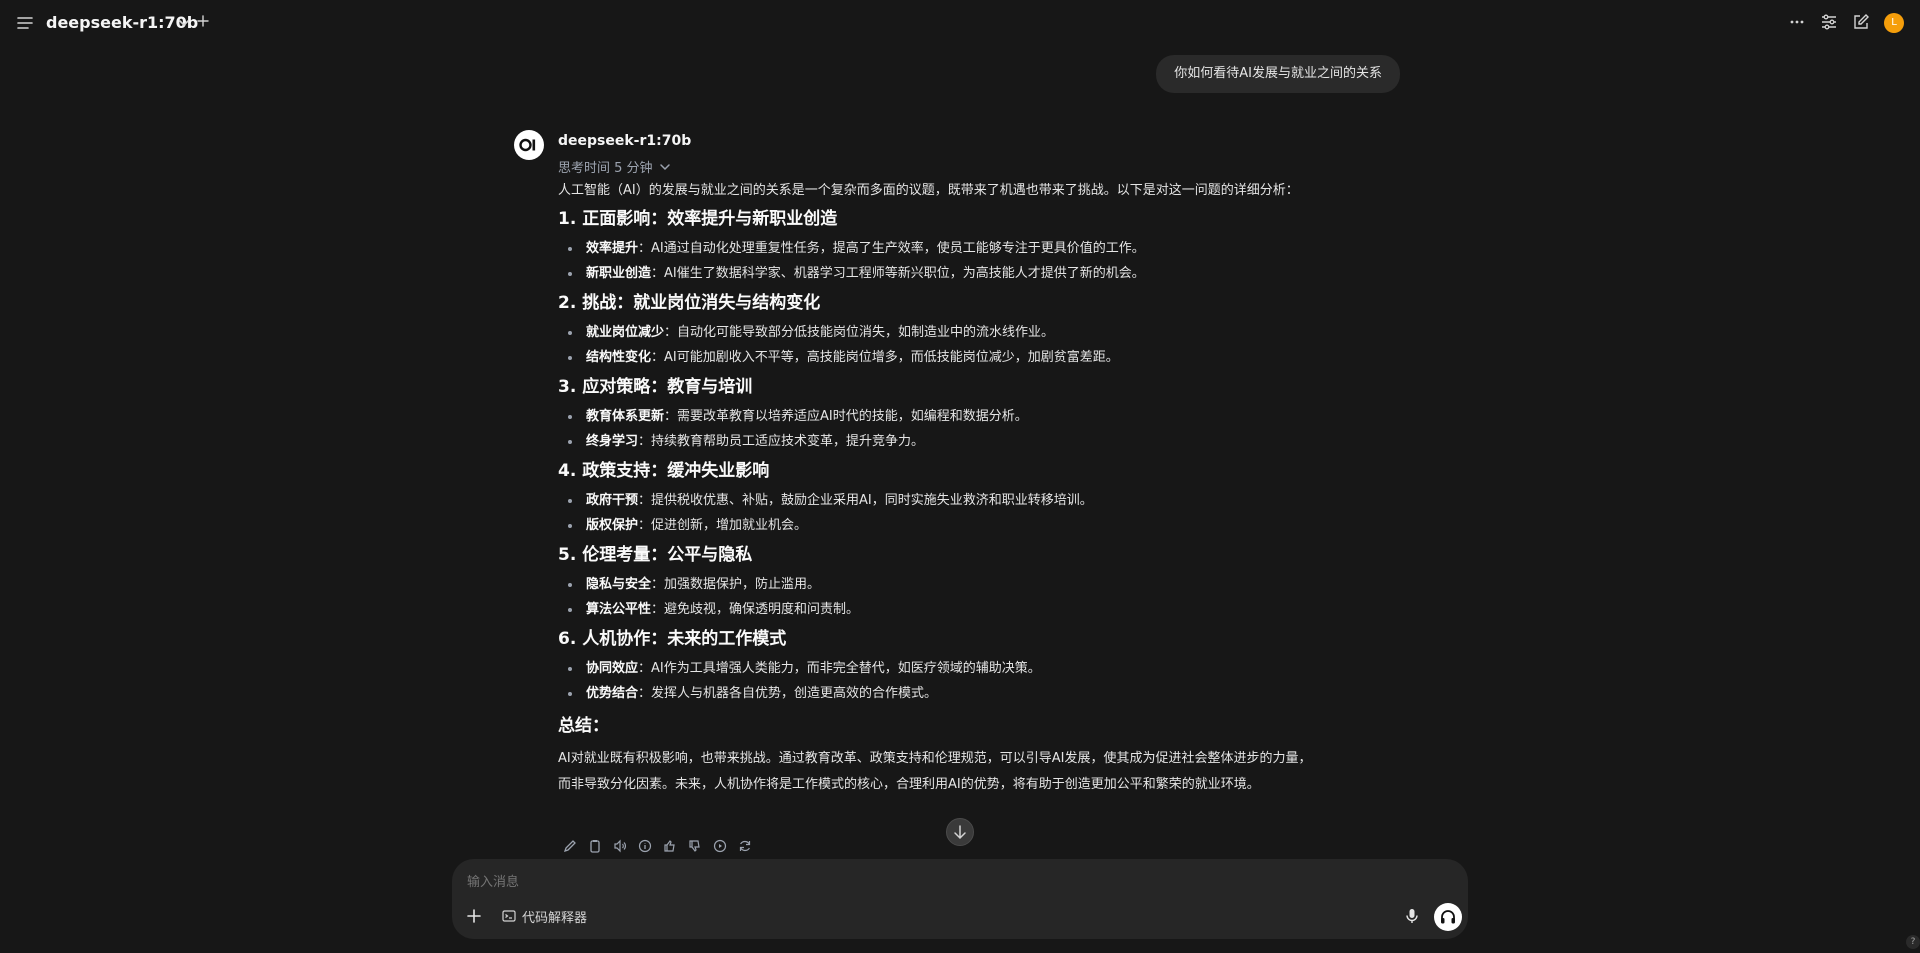  I want to click on controls-icon, so click(1829, 22).